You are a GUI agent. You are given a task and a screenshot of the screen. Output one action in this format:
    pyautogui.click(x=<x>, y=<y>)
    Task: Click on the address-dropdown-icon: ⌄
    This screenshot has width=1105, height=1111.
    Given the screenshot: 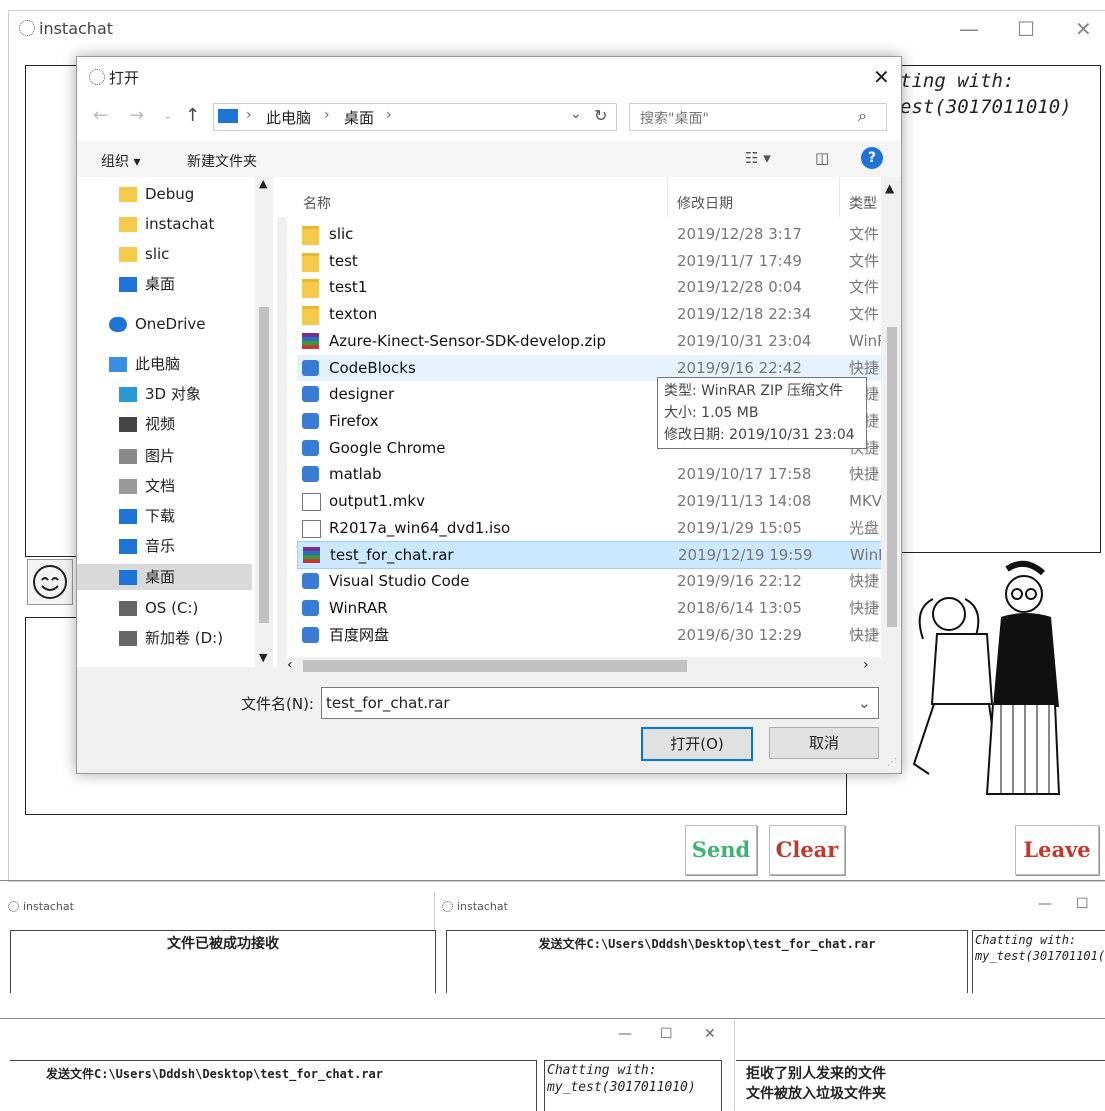 What is the action you would take?
    pyautogui.click(x=576, y=114)
    